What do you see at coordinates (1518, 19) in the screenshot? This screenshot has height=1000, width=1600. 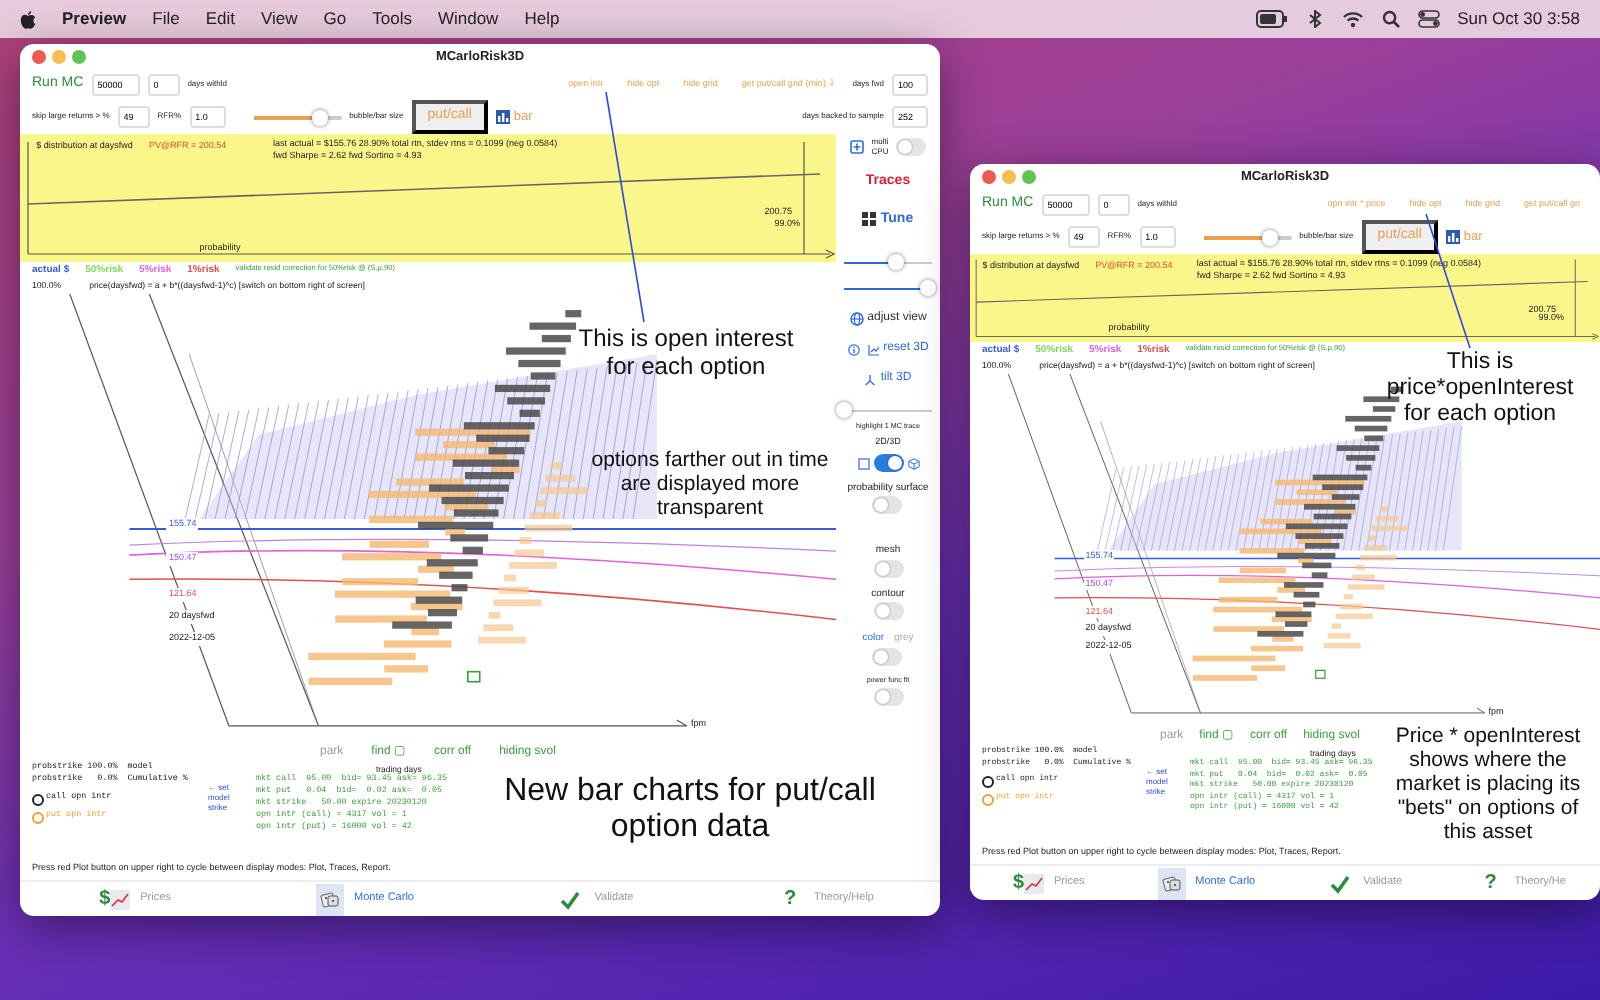 I see `menu-bar-clock: Sun Oct 30 3:58` at bounding box center [1518, 19].